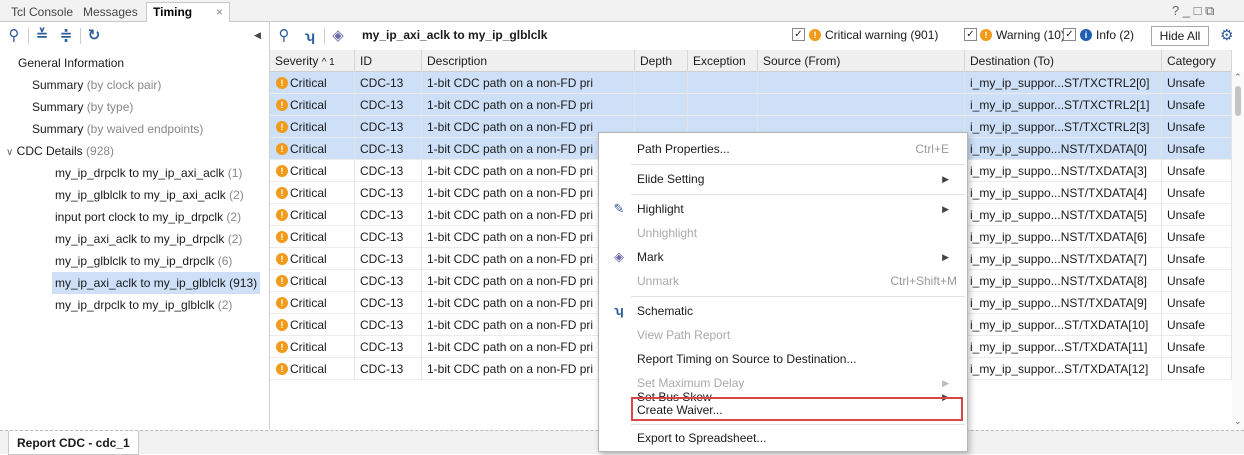 Image resolution: width=1244 pixels, height=455 pixels. Describe the element at coordinates (145, 129) in the screenshot. I see `nav-label-muted: (by waived endpoints)` at that location.